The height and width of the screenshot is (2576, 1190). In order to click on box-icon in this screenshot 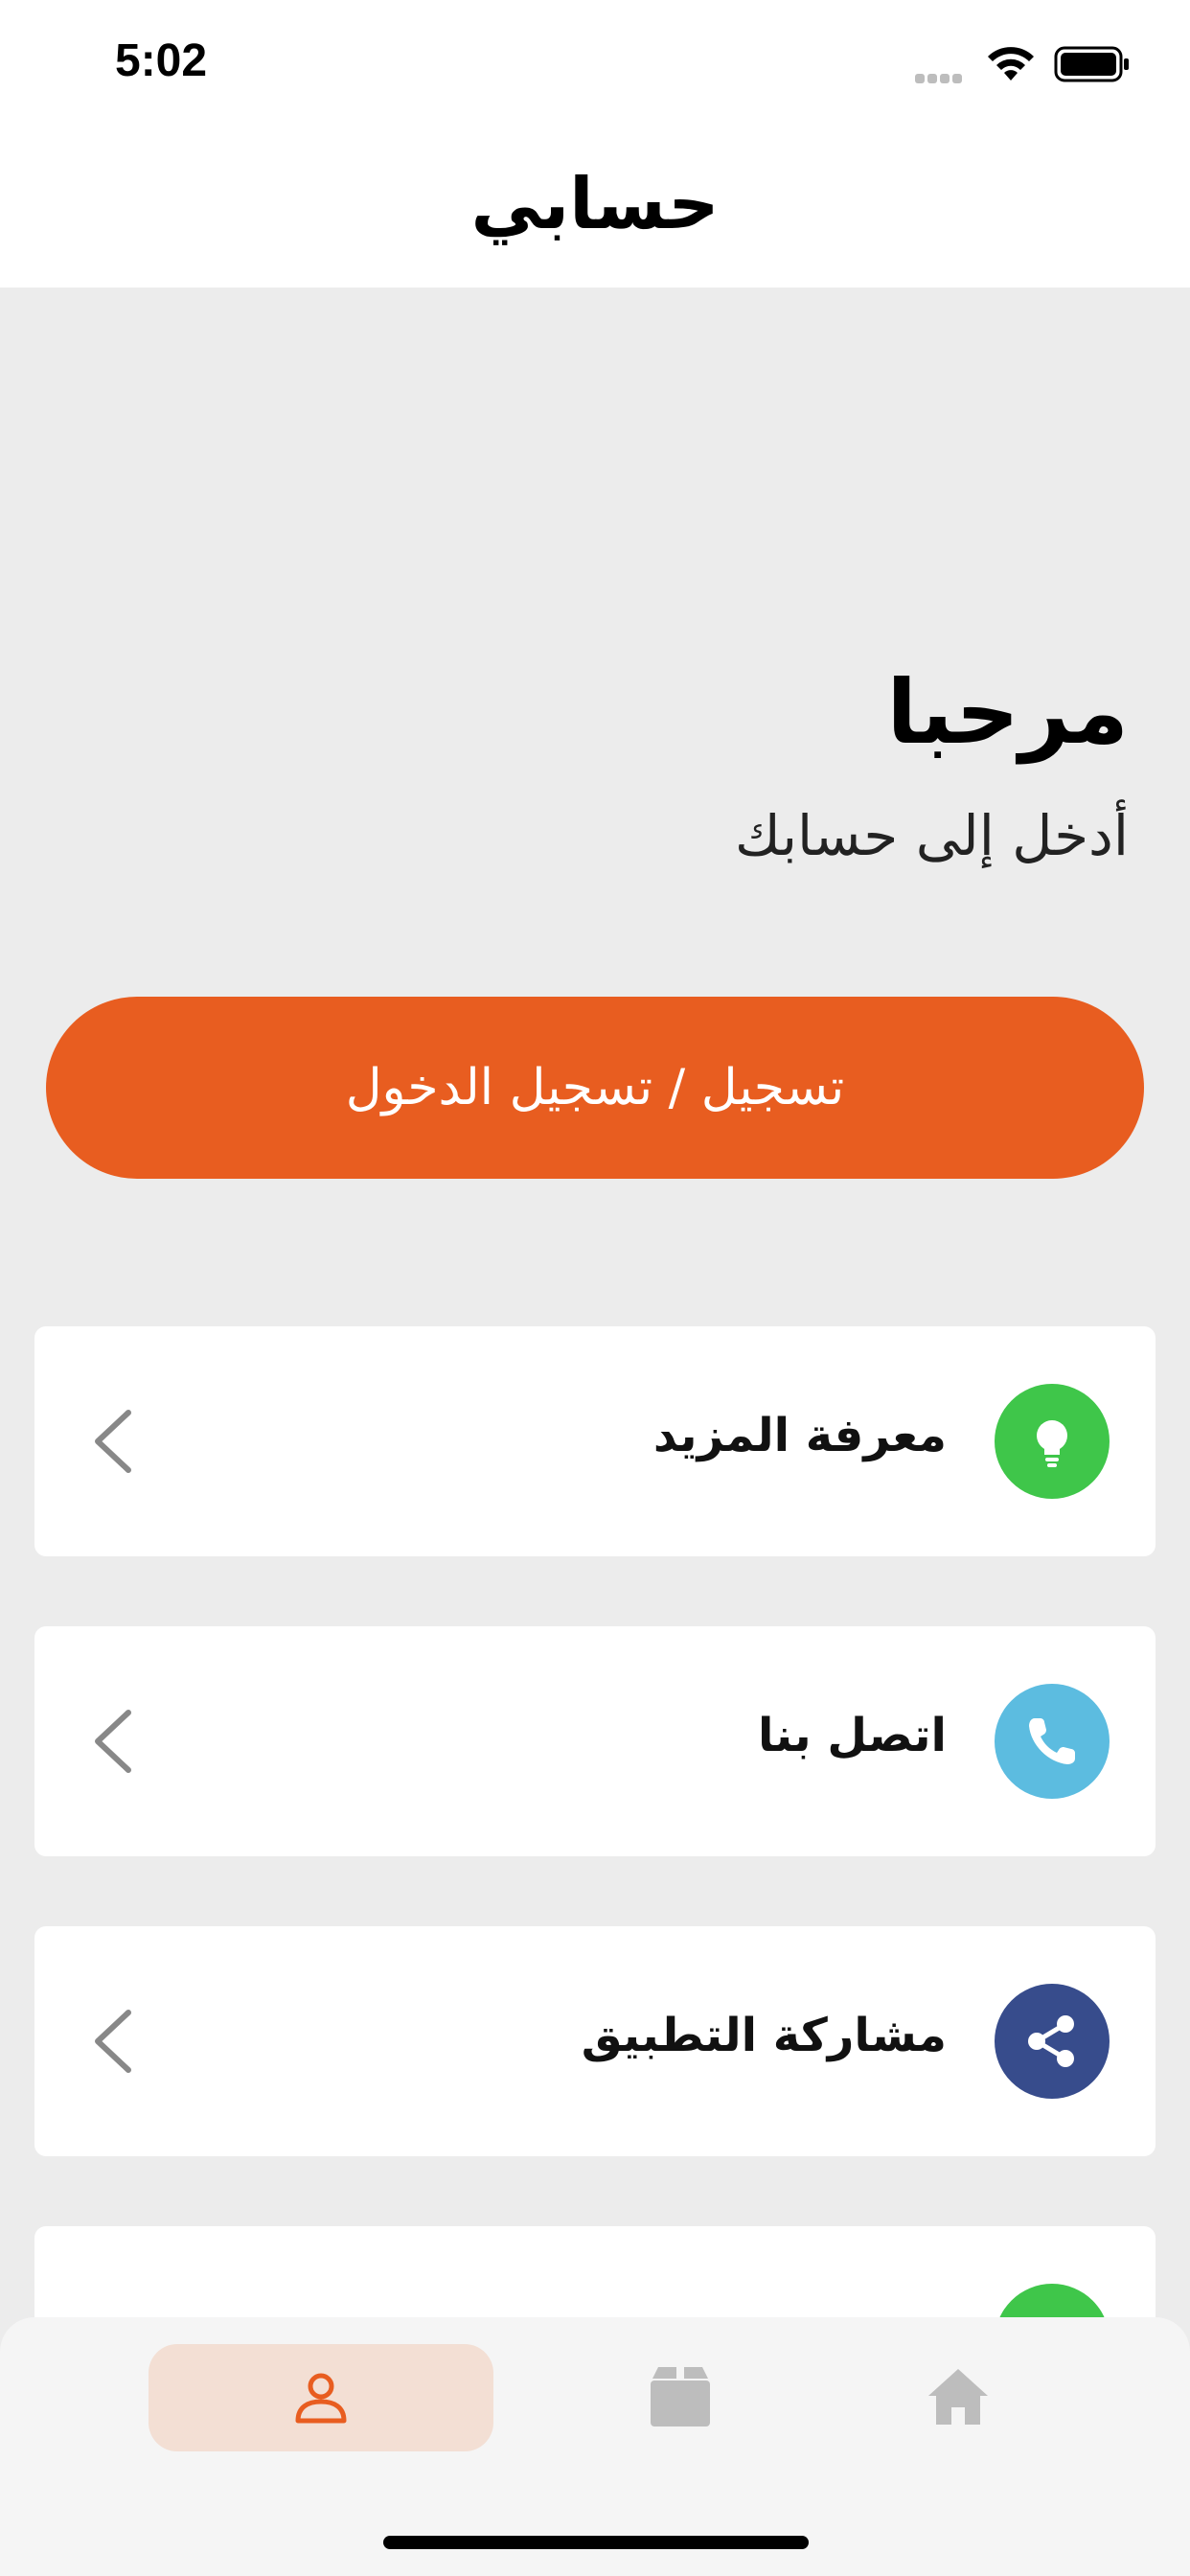, I will do `click(681, 2396)`.